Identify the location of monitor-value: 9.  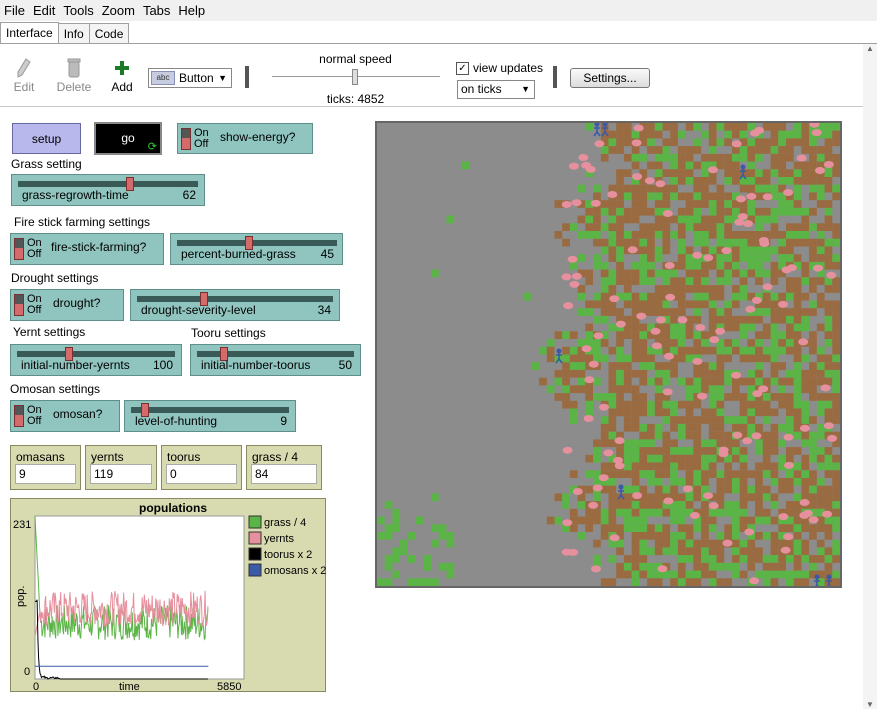
(45, 474).